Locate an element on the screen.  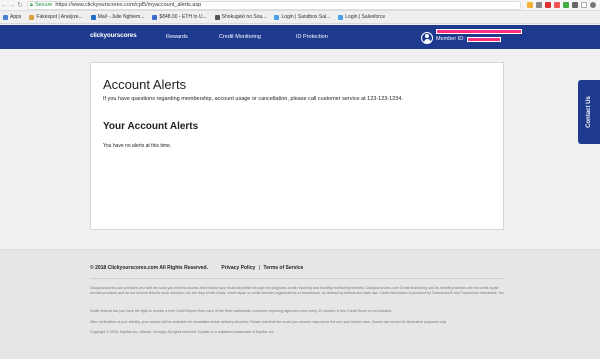
nav-credit-monitoring: Credit Monitoring is located at coordinates (240, 37).